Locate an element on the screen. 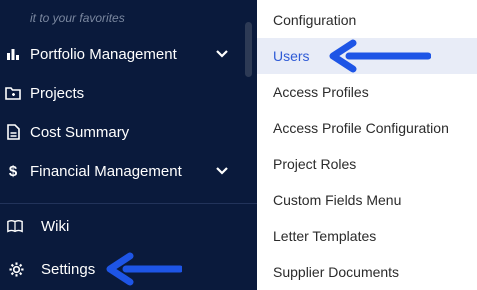 This screenshot has width=477, height=290. sidebar-item-label: Settings is located at coordinates (68, 269).